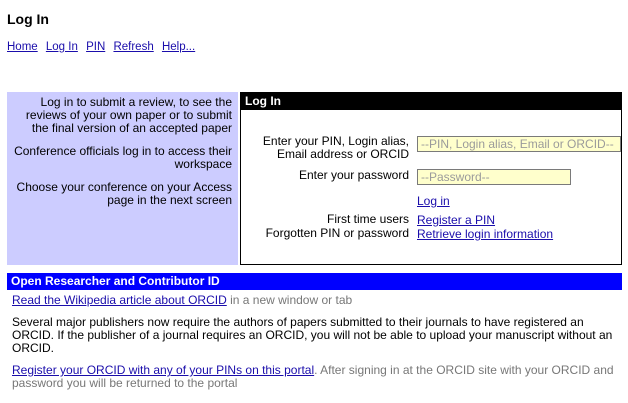 This screenshot has width=628, height=403. I want to click on wiki-suffix-text: in a new window or tab, so click(289, 300).